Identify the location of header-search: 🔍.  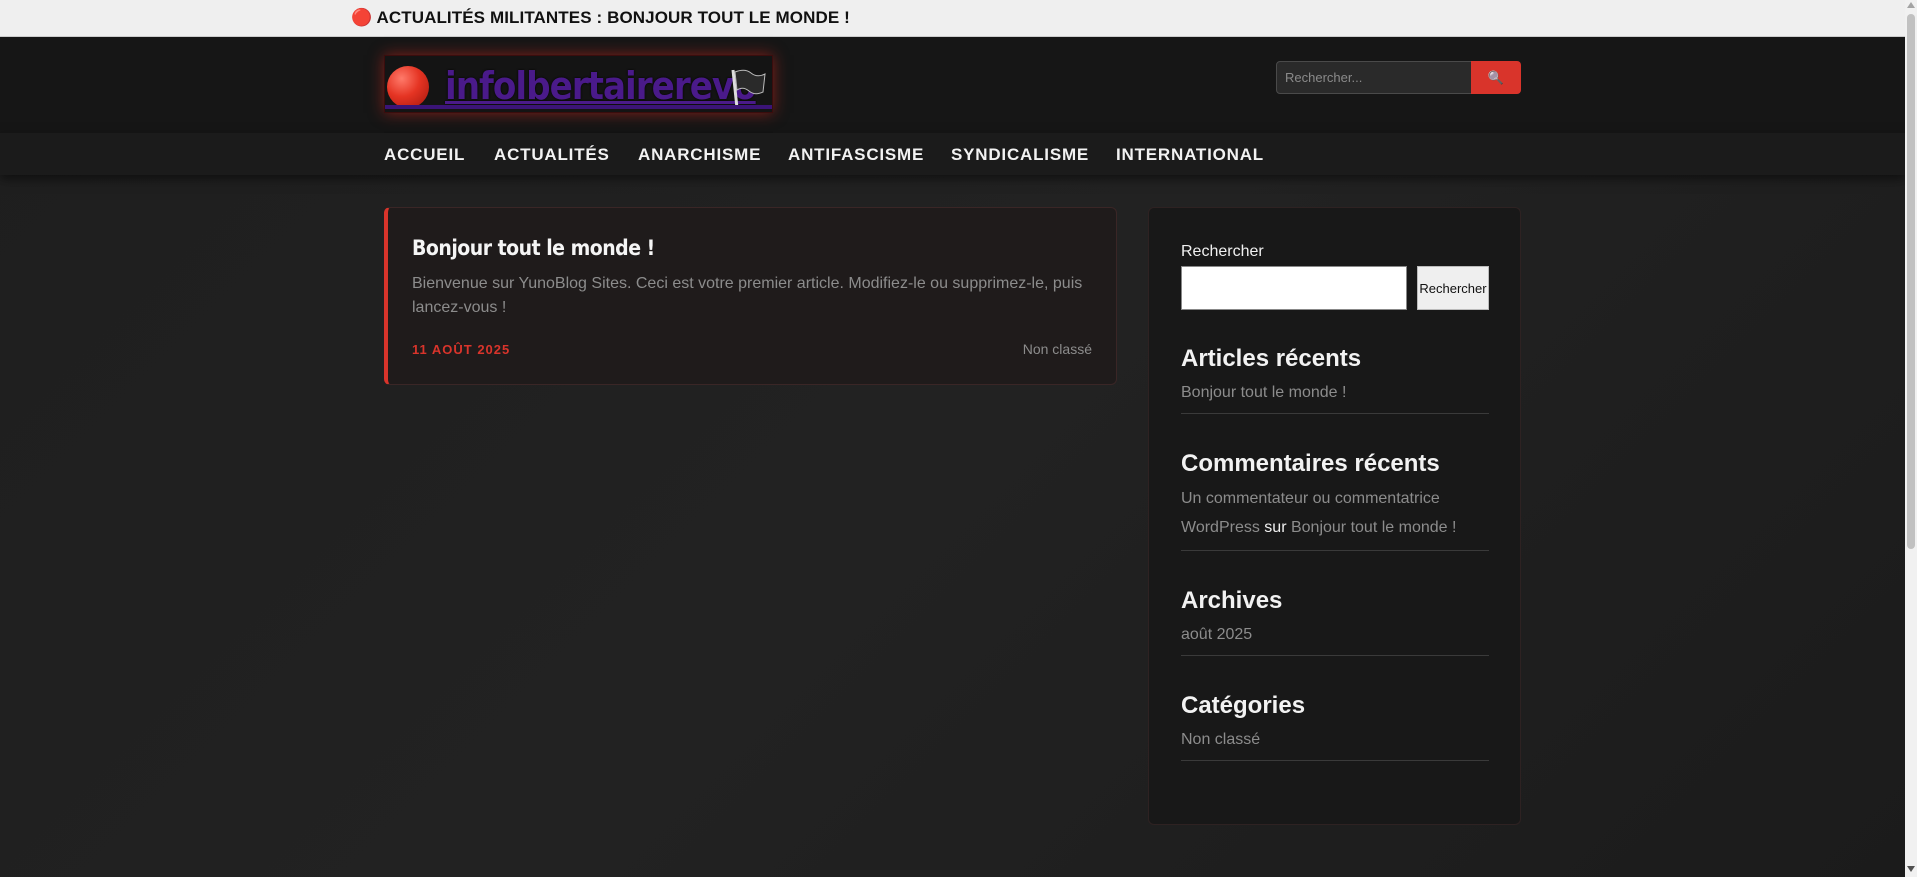
(1398, 77).